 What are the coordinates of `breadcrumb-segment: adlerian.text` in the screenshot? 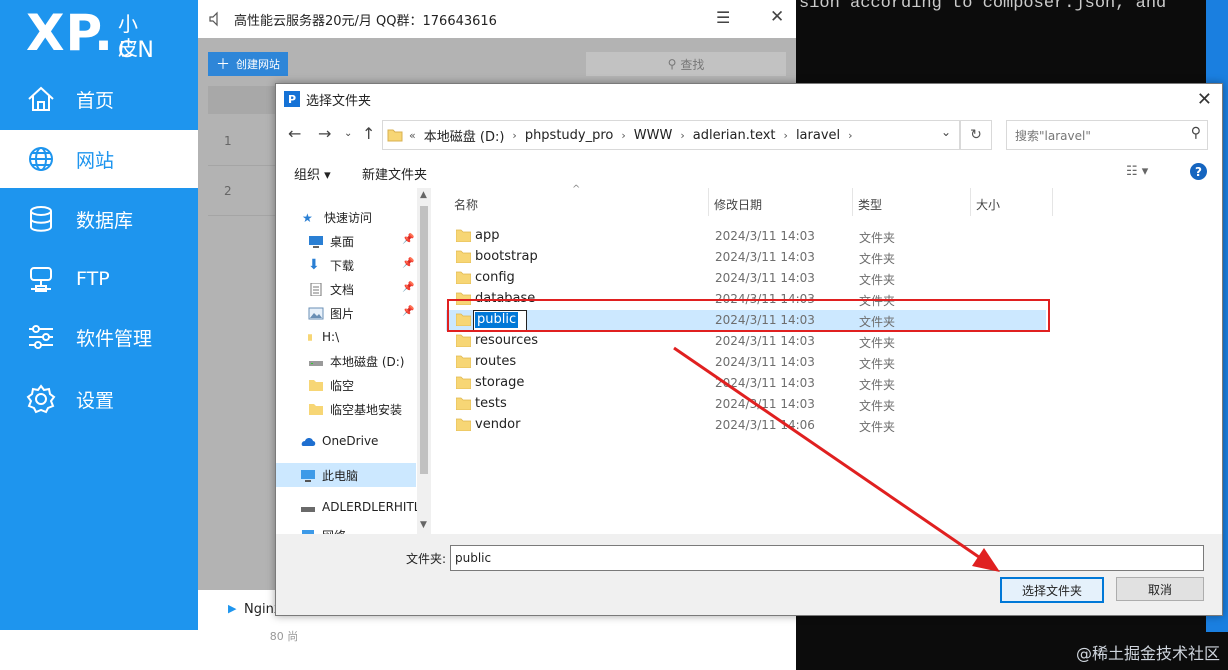 It's located at (734, 135).